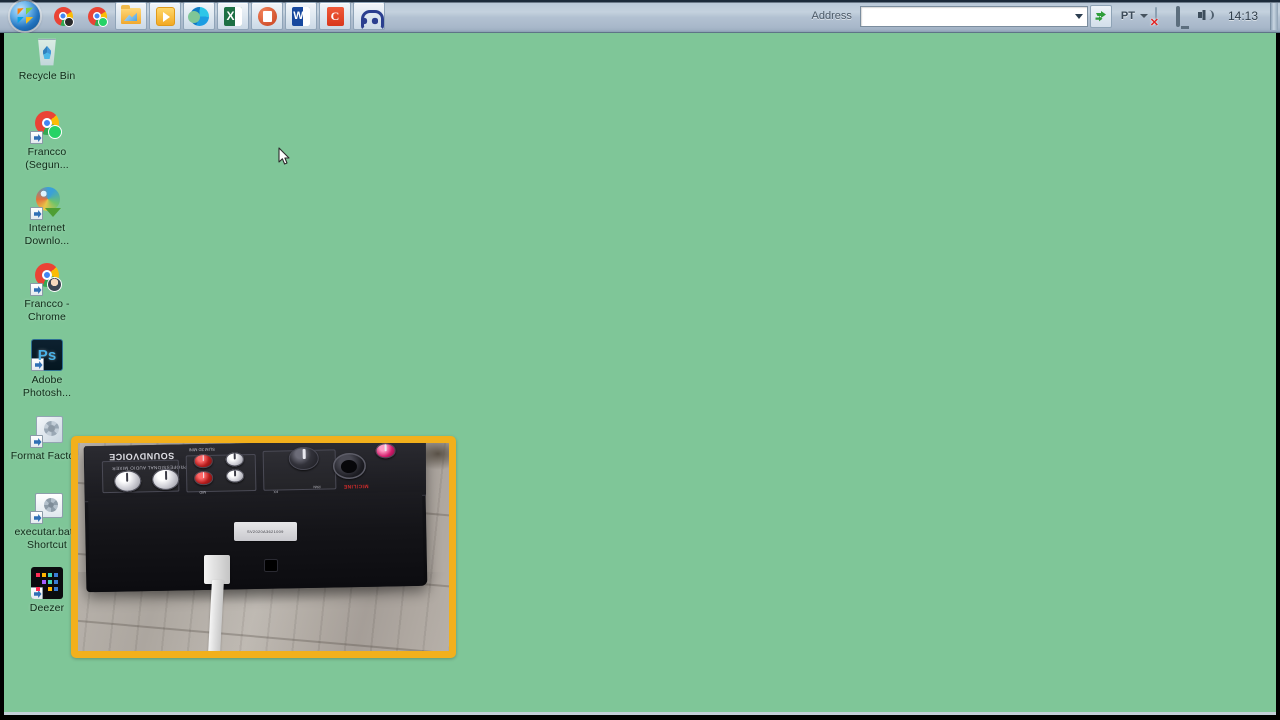 The image size is (1280, 720). What do you see at coordinates (284, 156) in the screenshot?
I see `mouse-cursor` at bounding box center [284, 156].